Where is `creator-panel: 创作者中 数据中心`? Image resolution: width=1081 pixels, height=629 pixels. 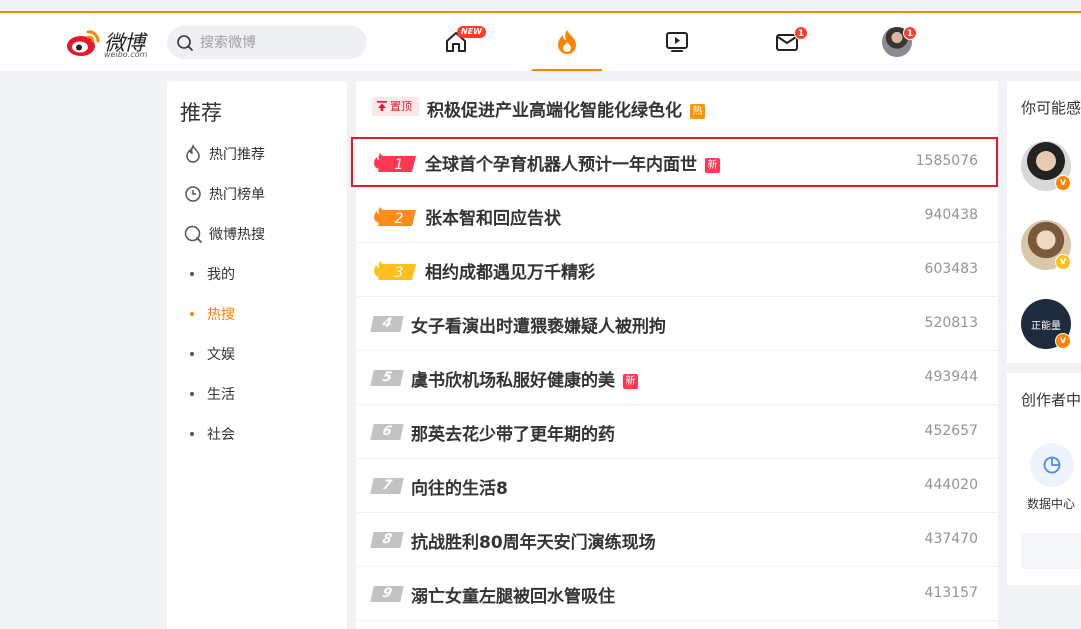 creator-panel: 创作者中 数据中心 is located at coordinates (1044, 479).